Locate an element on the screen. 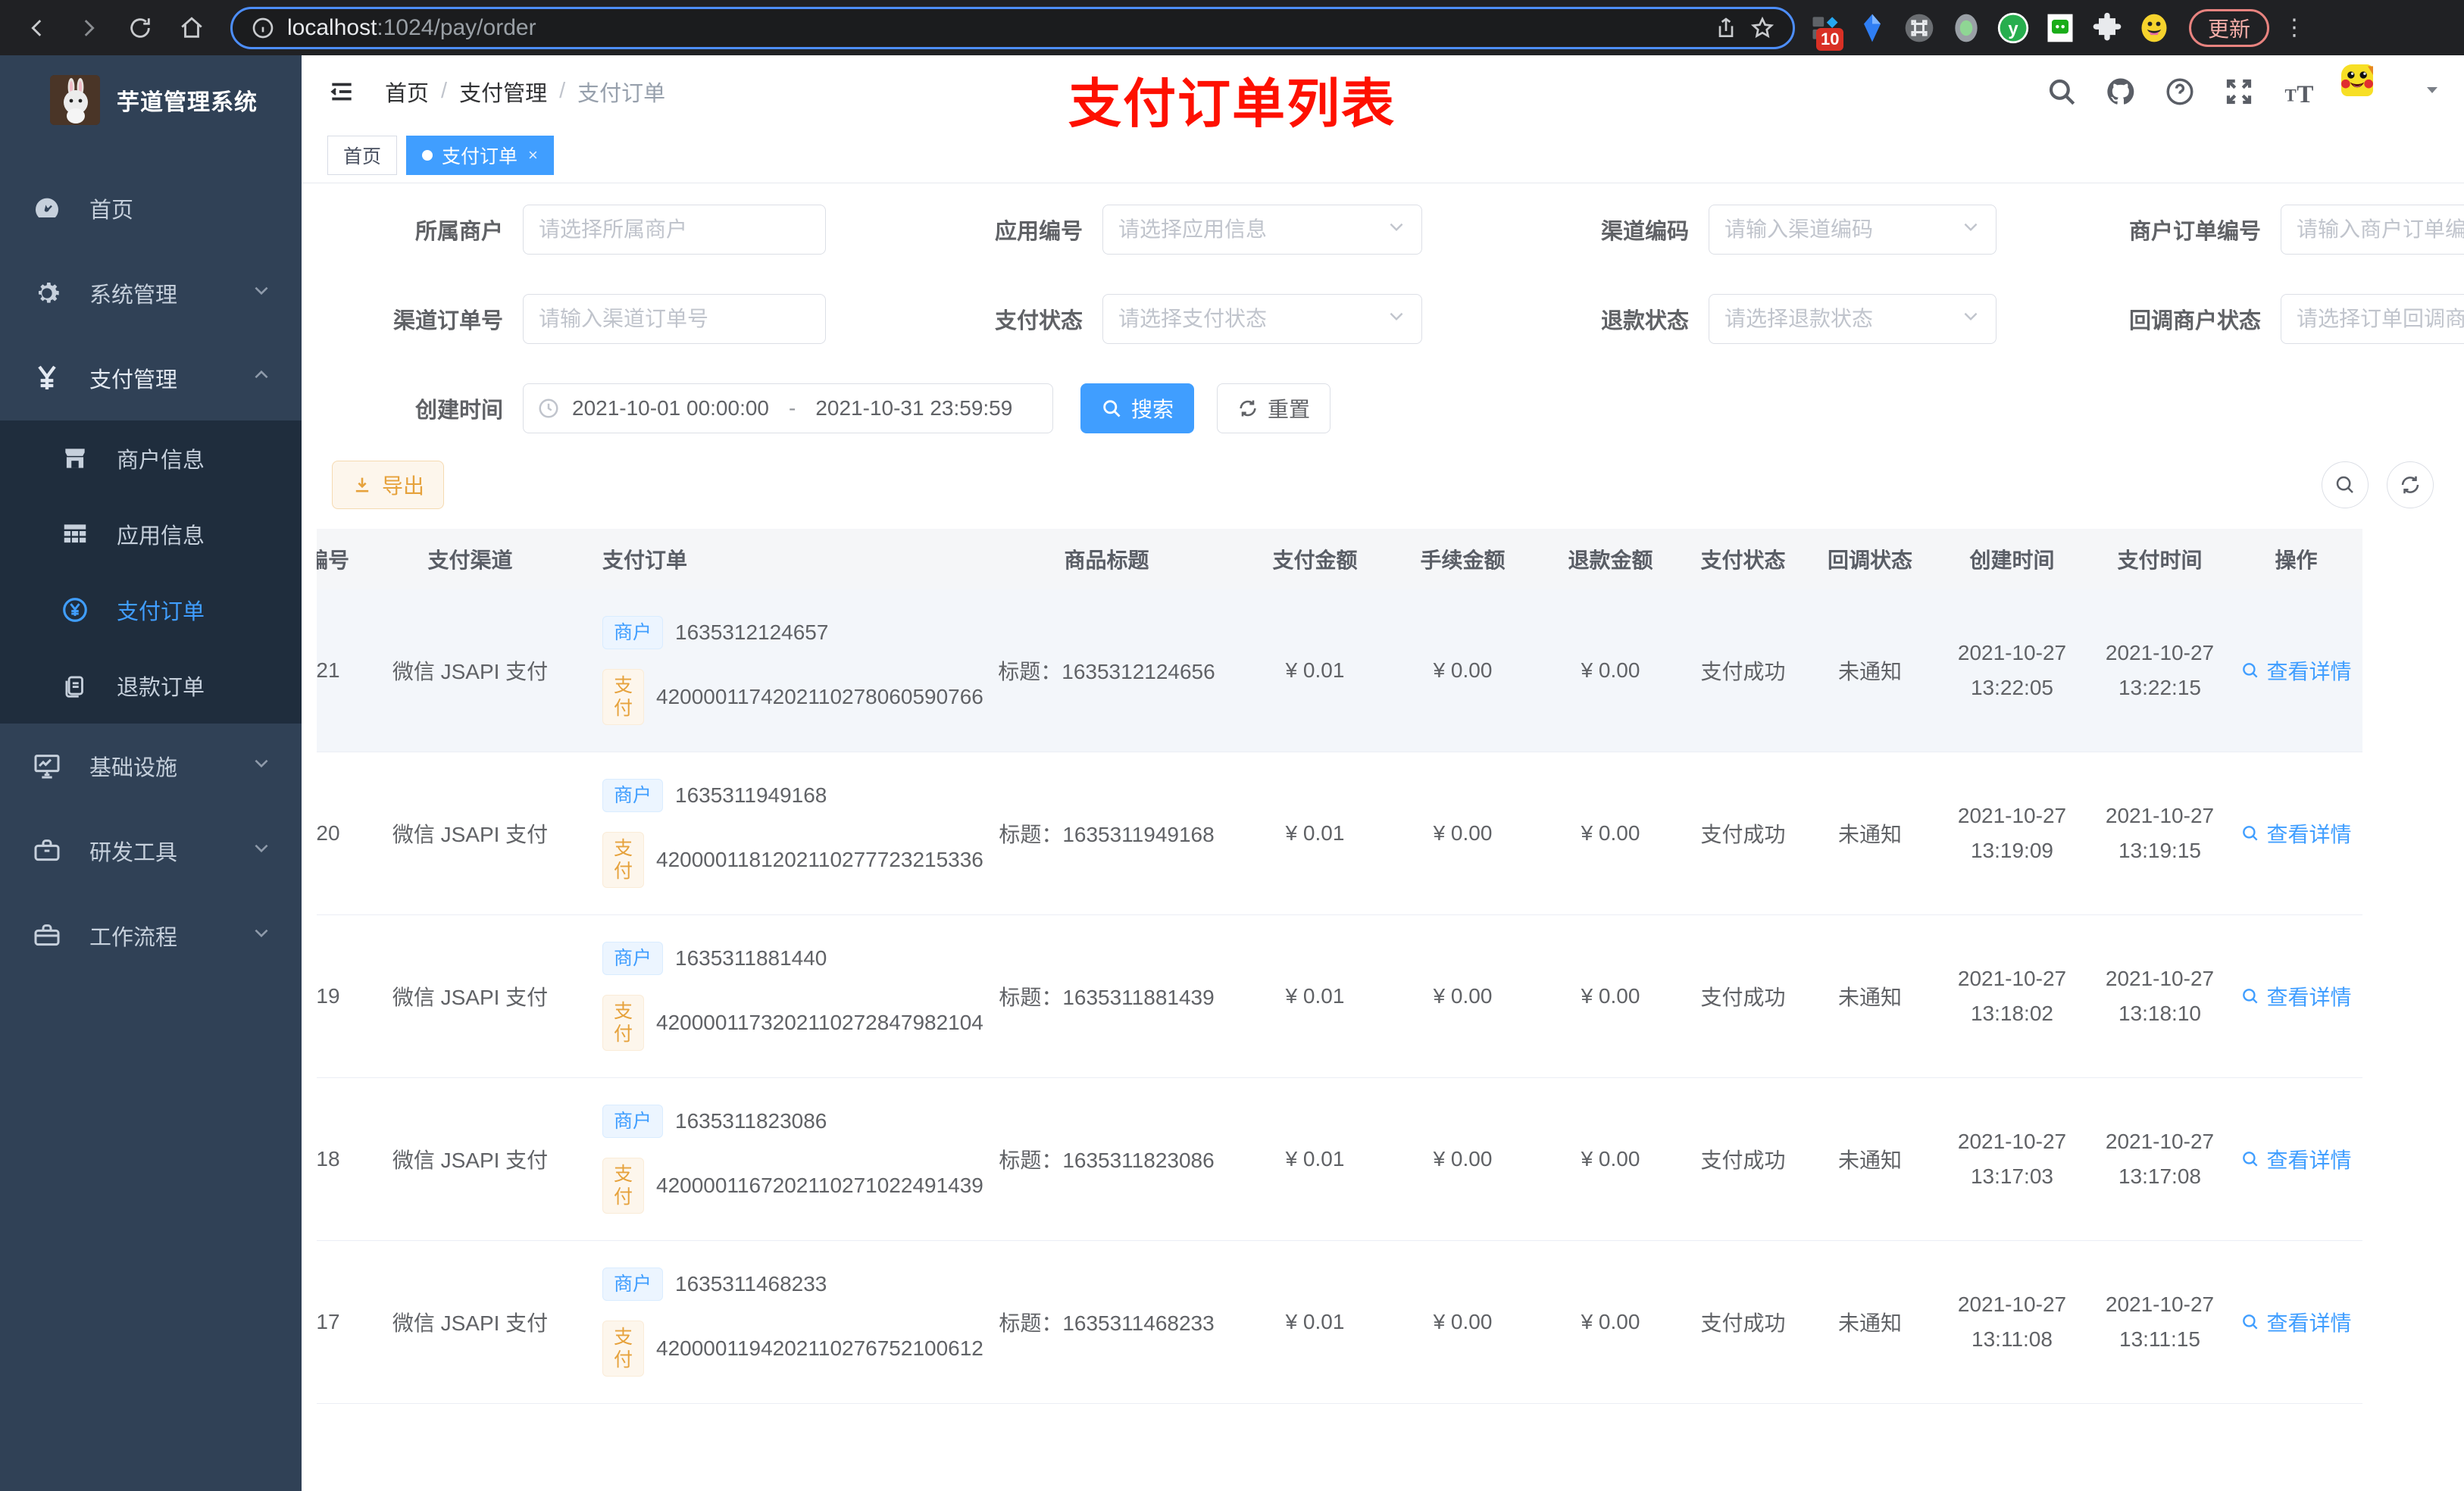 The width and height of the screenshot is (2464, 1491). extension-command-icon is located at coordinates (1919, 28).